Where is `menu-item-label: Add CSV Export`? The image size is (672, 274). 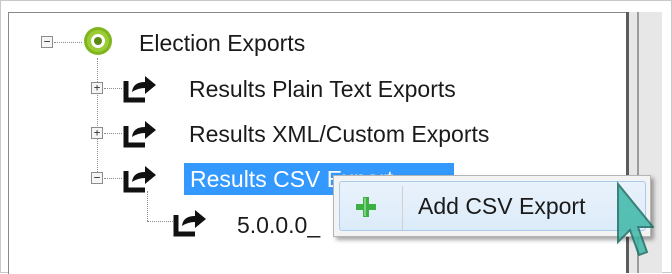 menu-item-label: Add CSV Export is located at coordinates (502, 206).